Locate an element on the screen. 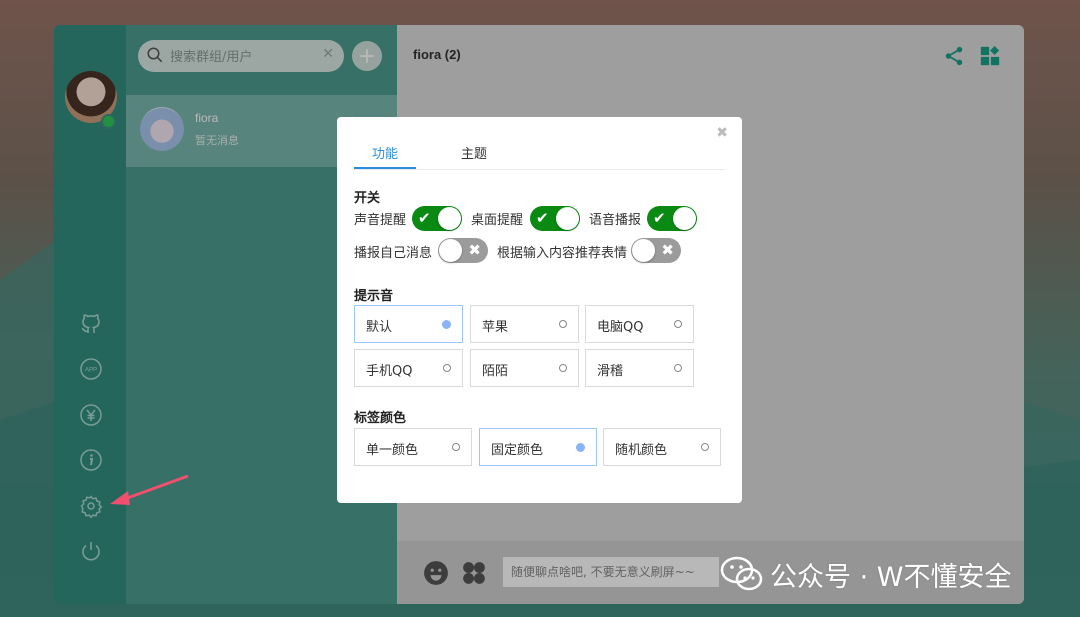 This screenshot has height=617, width=1080. annotation-arrow is located at coordinates (149, 489).